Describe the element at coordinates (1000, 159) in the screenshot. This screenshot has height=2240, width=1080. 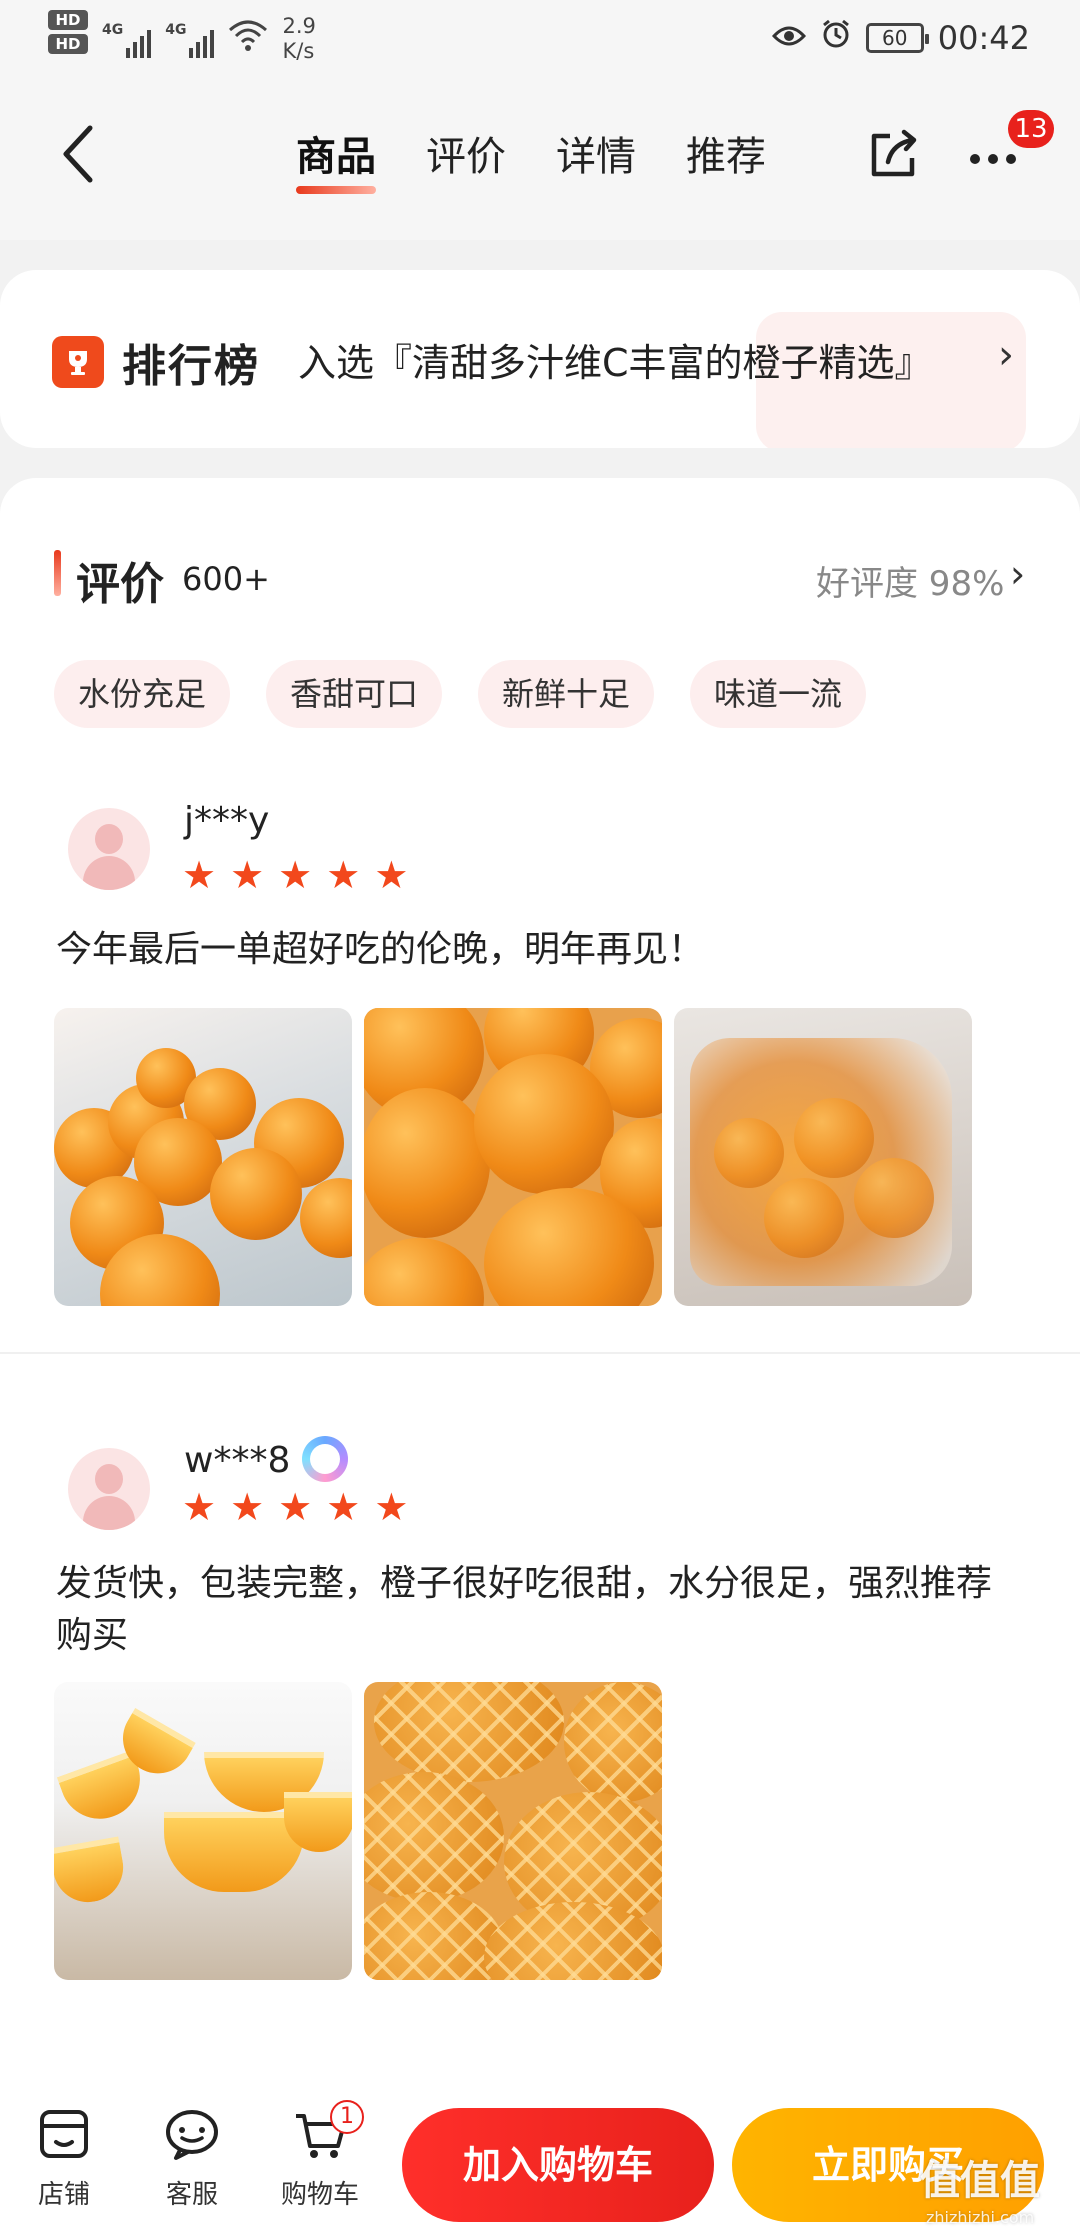
I see `more-dots-icon` at that location.